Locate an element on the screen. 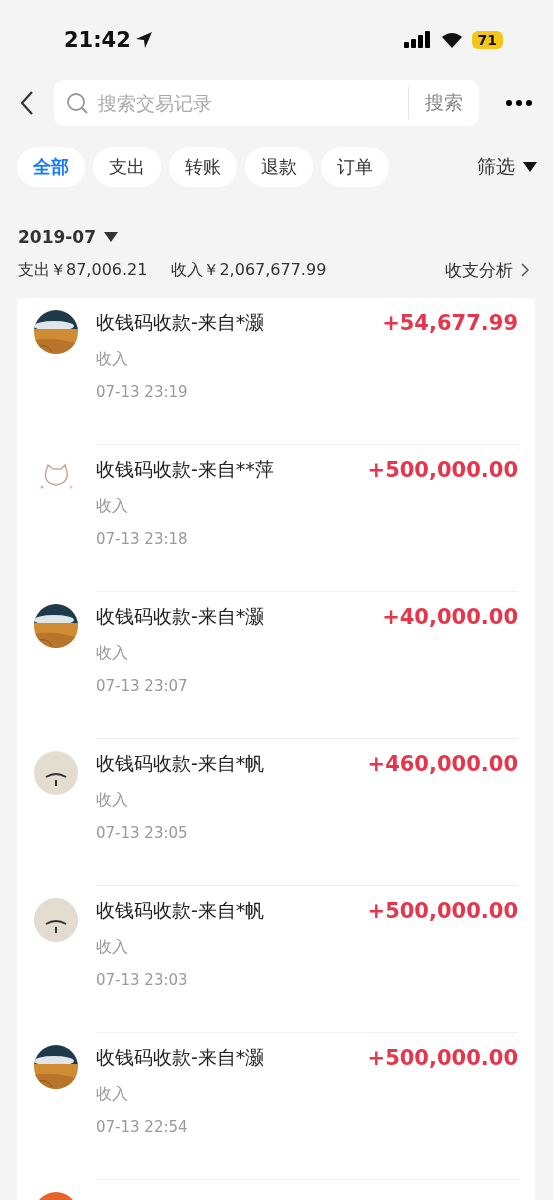 The height and width of the screenshot is (1200, 553). transaction-time: 07-13 23:18 is located at coordinates (142, 539).